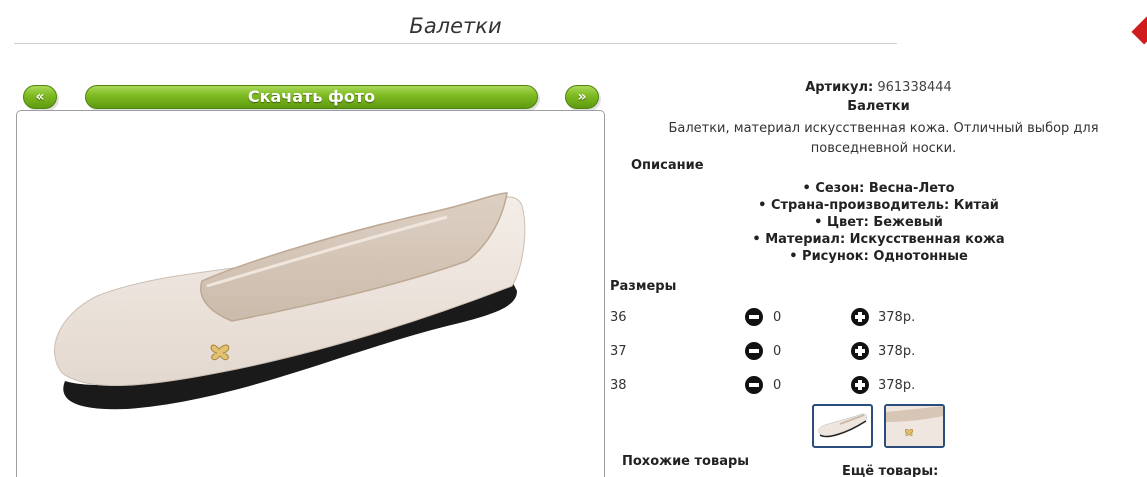 The width and height of the screenshot is (1147, 477). What do you see at coordinates (455, 26) in the screenshot?
I see `page-title: Балетки` at bounding box center [455, 26].